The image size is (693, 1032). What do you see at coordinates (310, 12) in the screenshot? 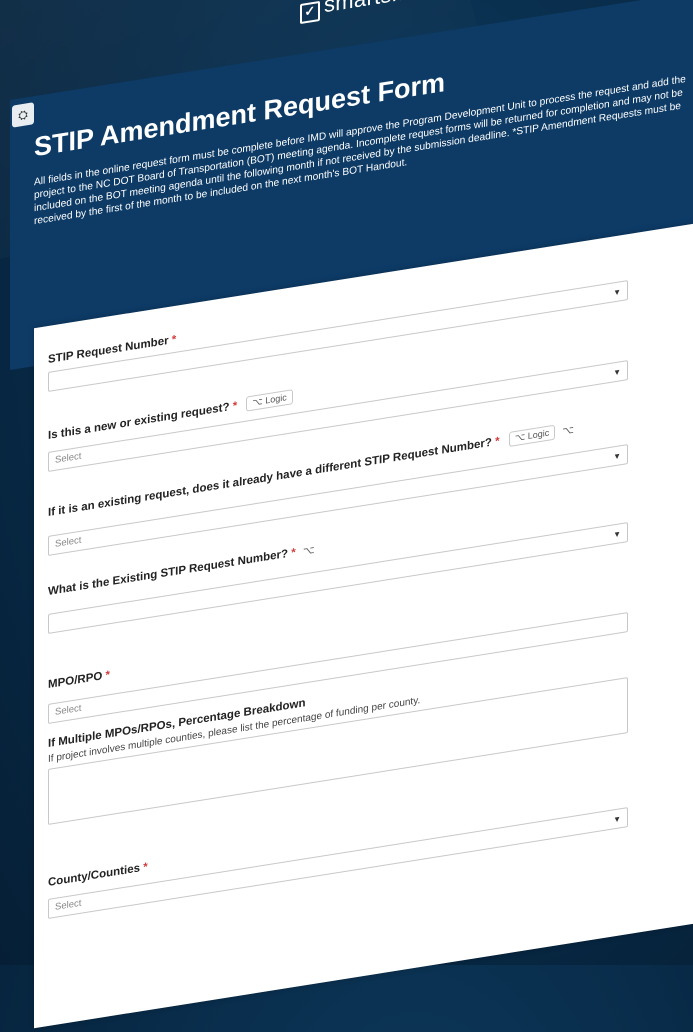
I see `smartsheet-check-icon: ✓` at bounding box center [310, 12].